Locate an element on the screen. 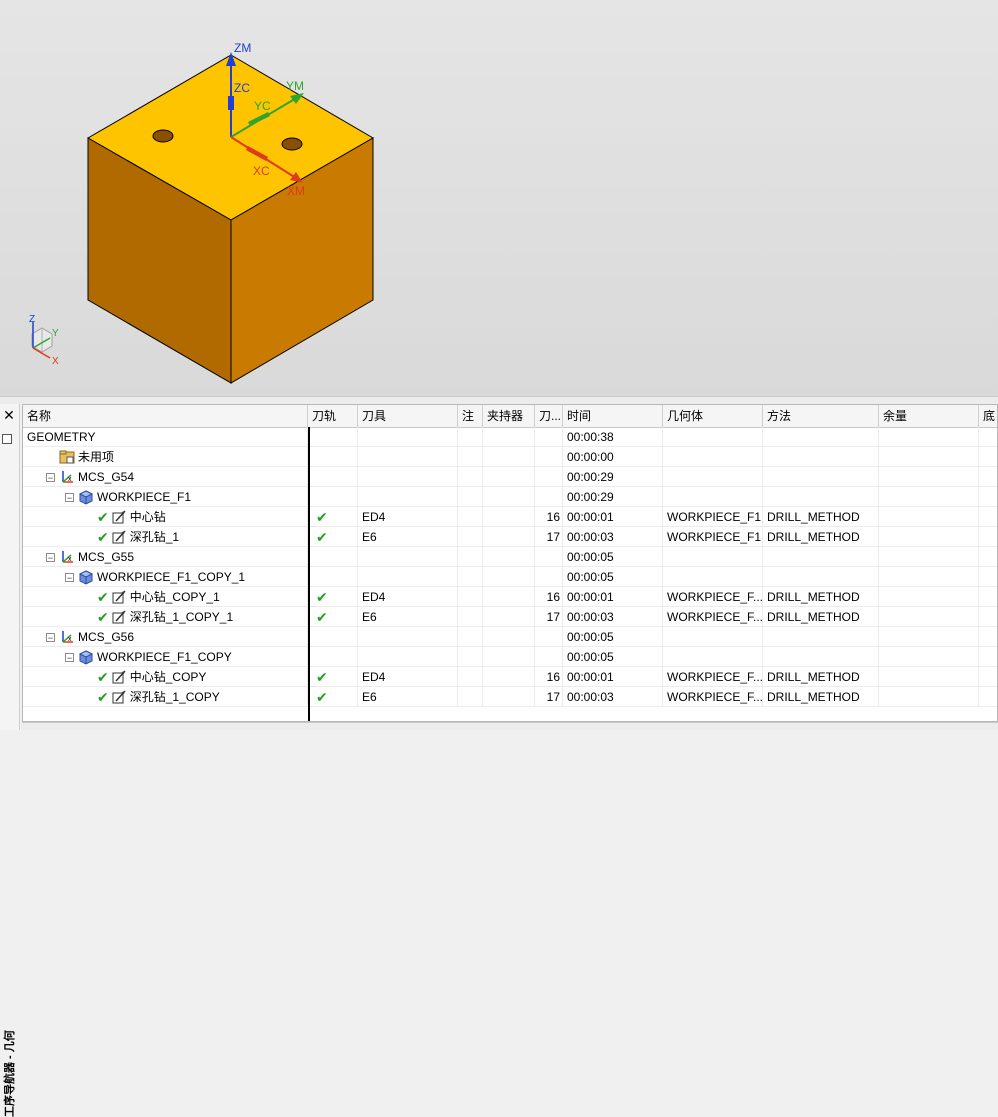 Image resolution: width=998 pixels, height=1117 pixels. tree-node: − x MCS_G56 is located at coordinates (90, 637).